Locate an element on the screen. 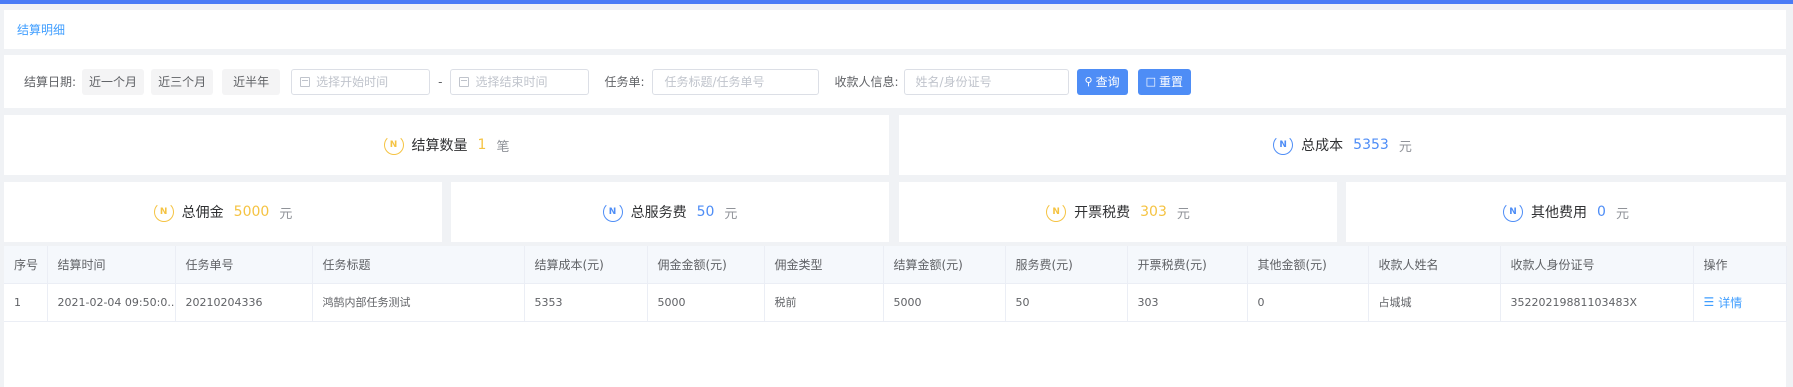 This screenshot has width=1793, height=387. top-accent-bar is located at coordinates (896, 2).